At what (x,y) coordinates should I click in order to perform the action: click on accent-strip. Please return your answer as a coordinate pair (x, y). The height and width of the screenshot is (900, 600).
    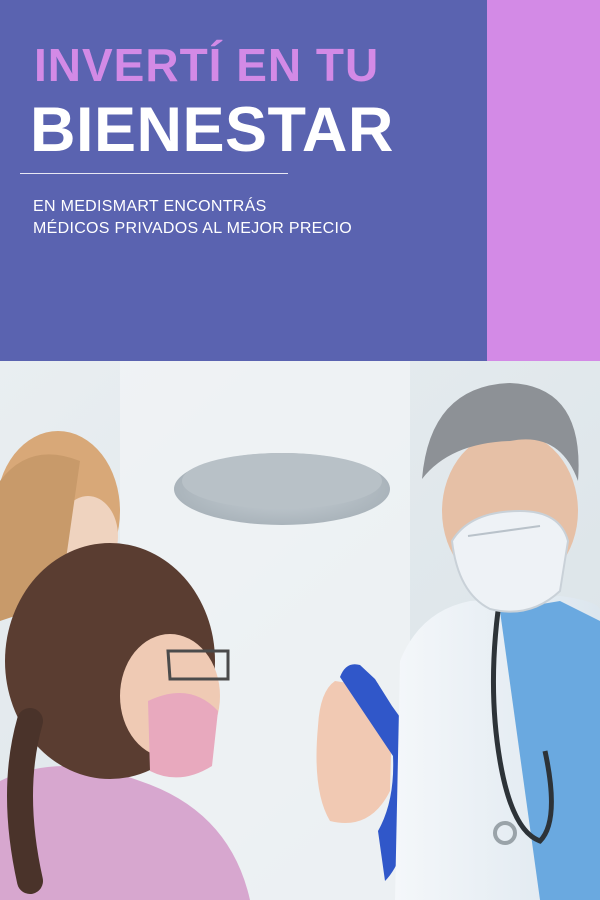
    Looking at the image, I should click on (543, 180).